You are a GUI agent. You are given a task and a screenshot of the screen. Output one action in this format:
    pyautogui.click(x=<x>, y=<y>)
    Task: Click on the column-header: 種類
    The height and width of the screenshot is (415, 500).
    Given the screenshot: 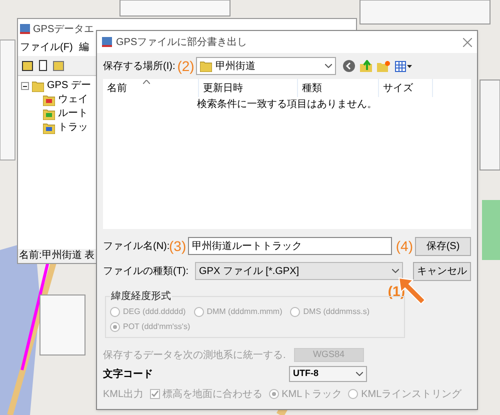 What is the action you would take?
    pyautogui.click(x=338, y=88)
    